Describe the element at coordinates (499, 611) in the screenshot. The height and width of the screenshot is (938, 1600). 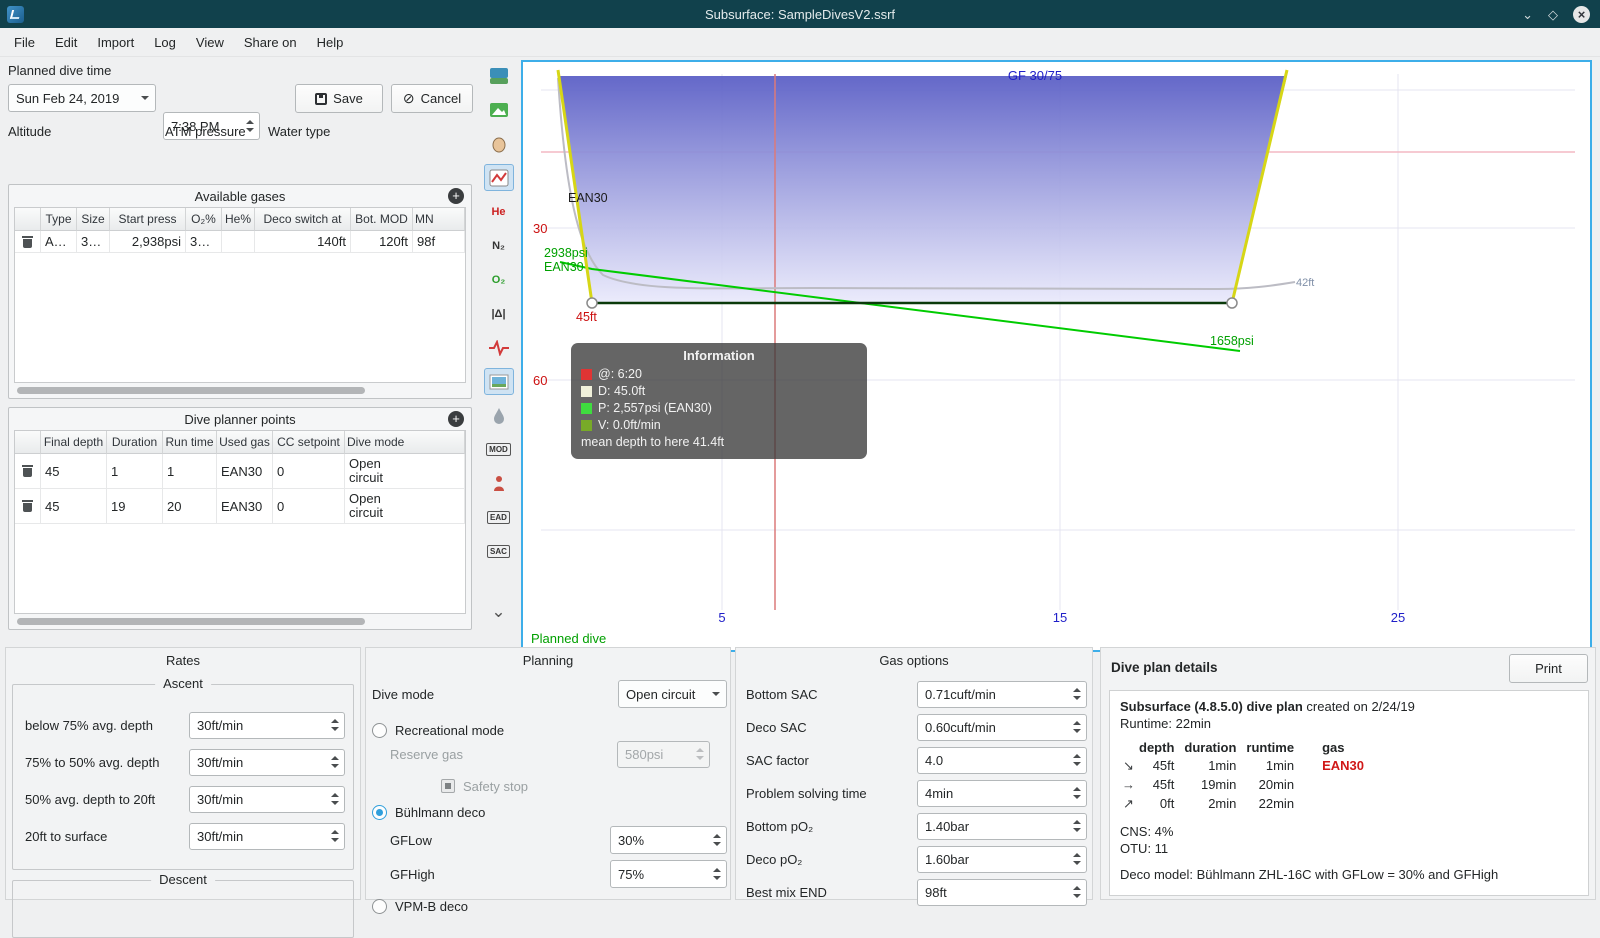
I see `collapse-toolbar-icon: ⌄` at that location.